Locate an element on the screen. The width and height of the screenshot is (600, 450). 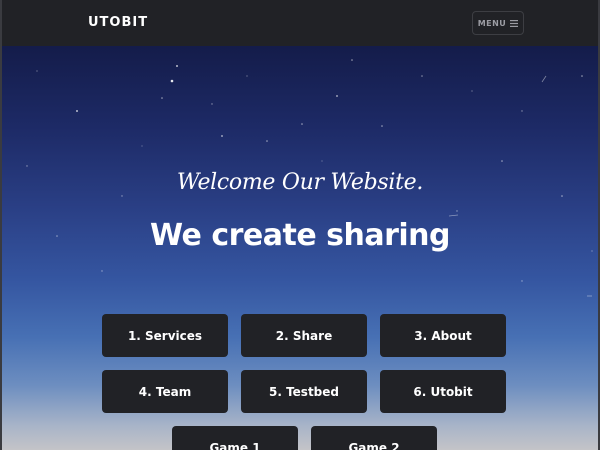
menu-button: MENU is located at coordinates (498, 23).